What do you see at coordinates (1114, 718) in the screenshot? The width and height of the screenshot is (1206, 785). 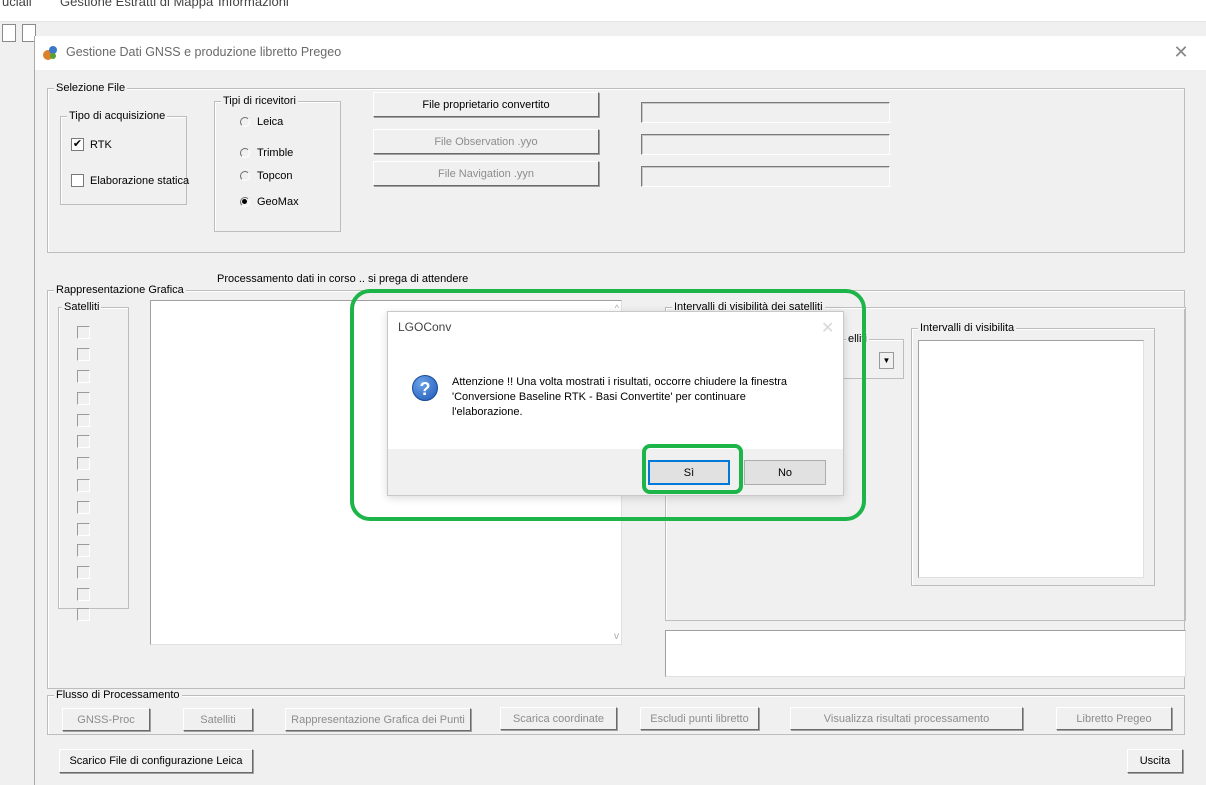 I see `libretto-pregeo-button: Libretto Pregeo` at bounding box center [1114, 718].